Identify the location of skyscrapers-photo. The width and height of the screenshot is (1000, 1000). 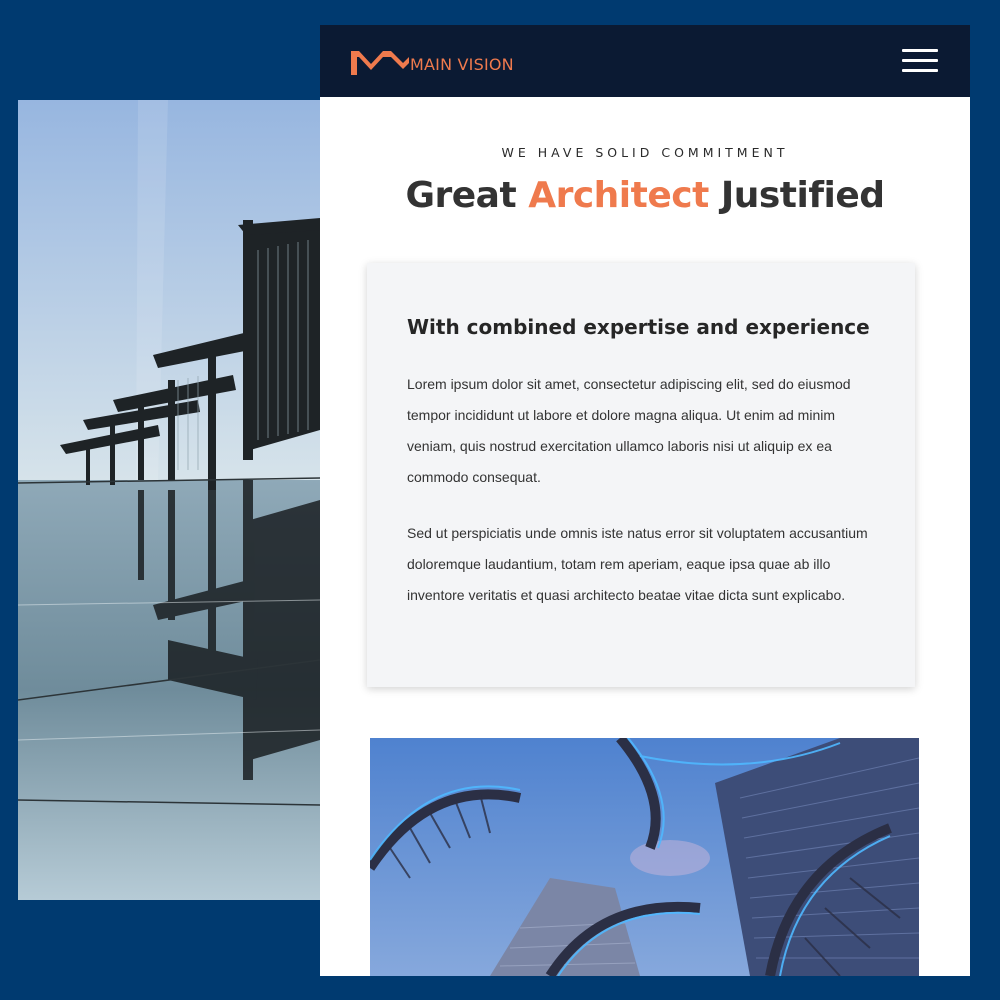
(644, 857).